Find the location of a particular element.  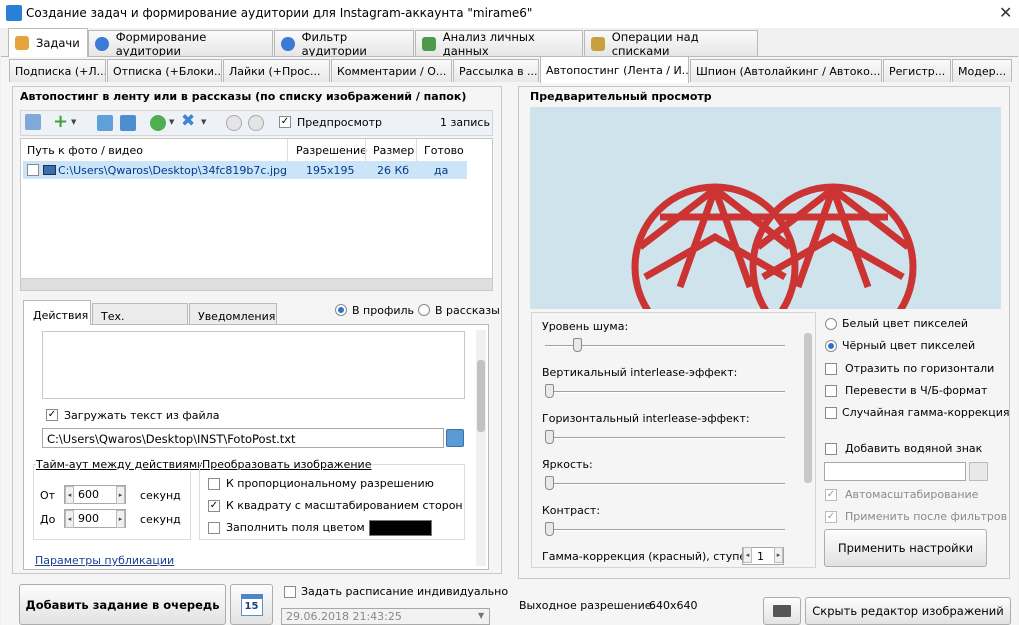

radio-stories is located at coordinates (424, 310).